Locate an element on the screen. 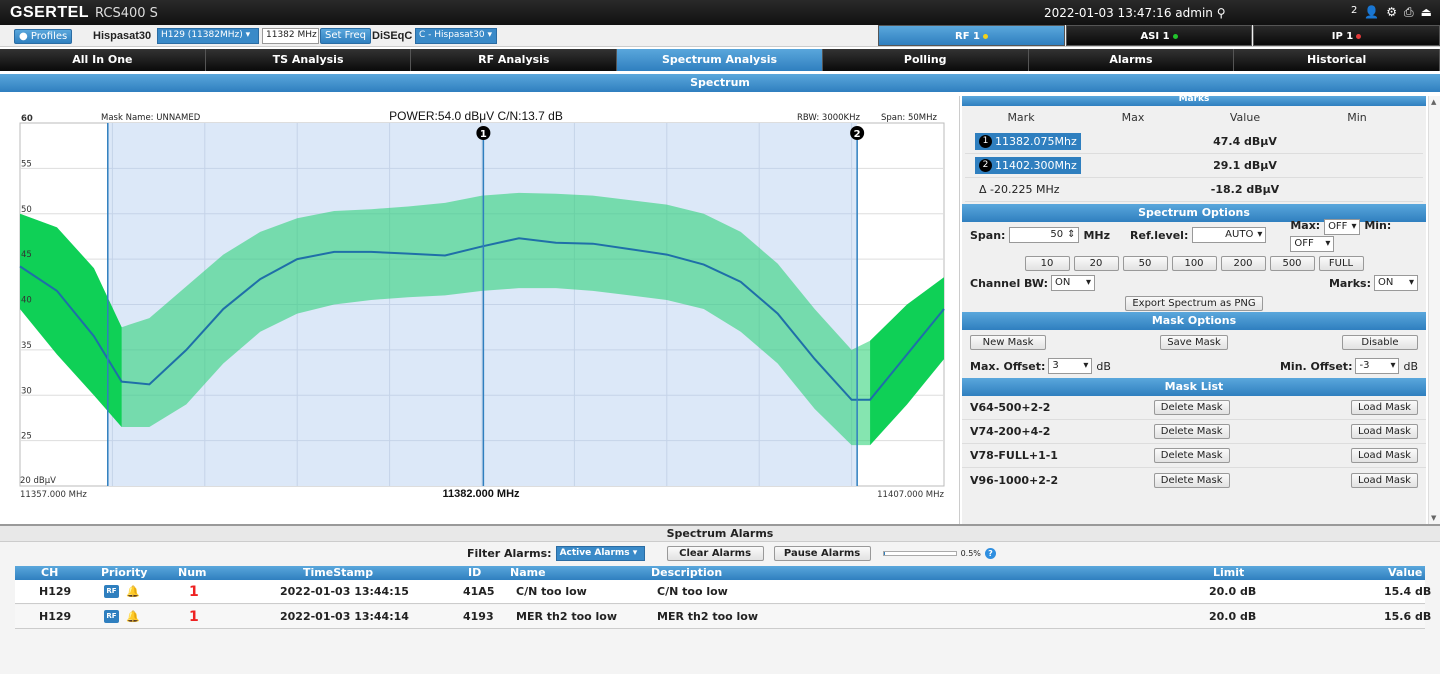  tab-ts-analysis: TS Analysis is located at coordinates (309, 60).